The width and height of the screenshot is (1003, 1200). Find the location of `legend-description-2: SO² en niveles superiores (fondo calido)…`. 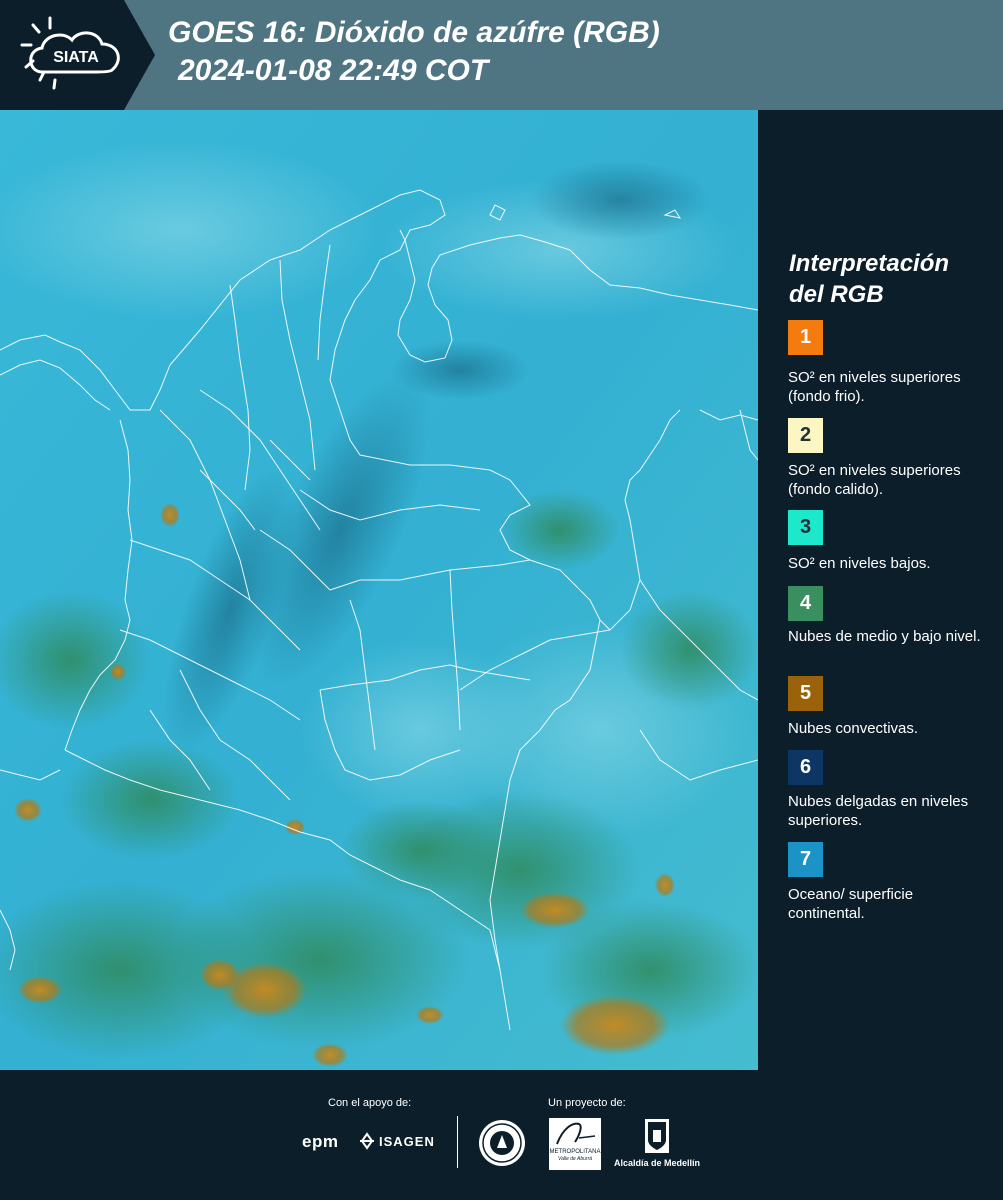

legend-description-2: SO² en niveles superiores (fondo calido)… is located at coordinates (874, 480).